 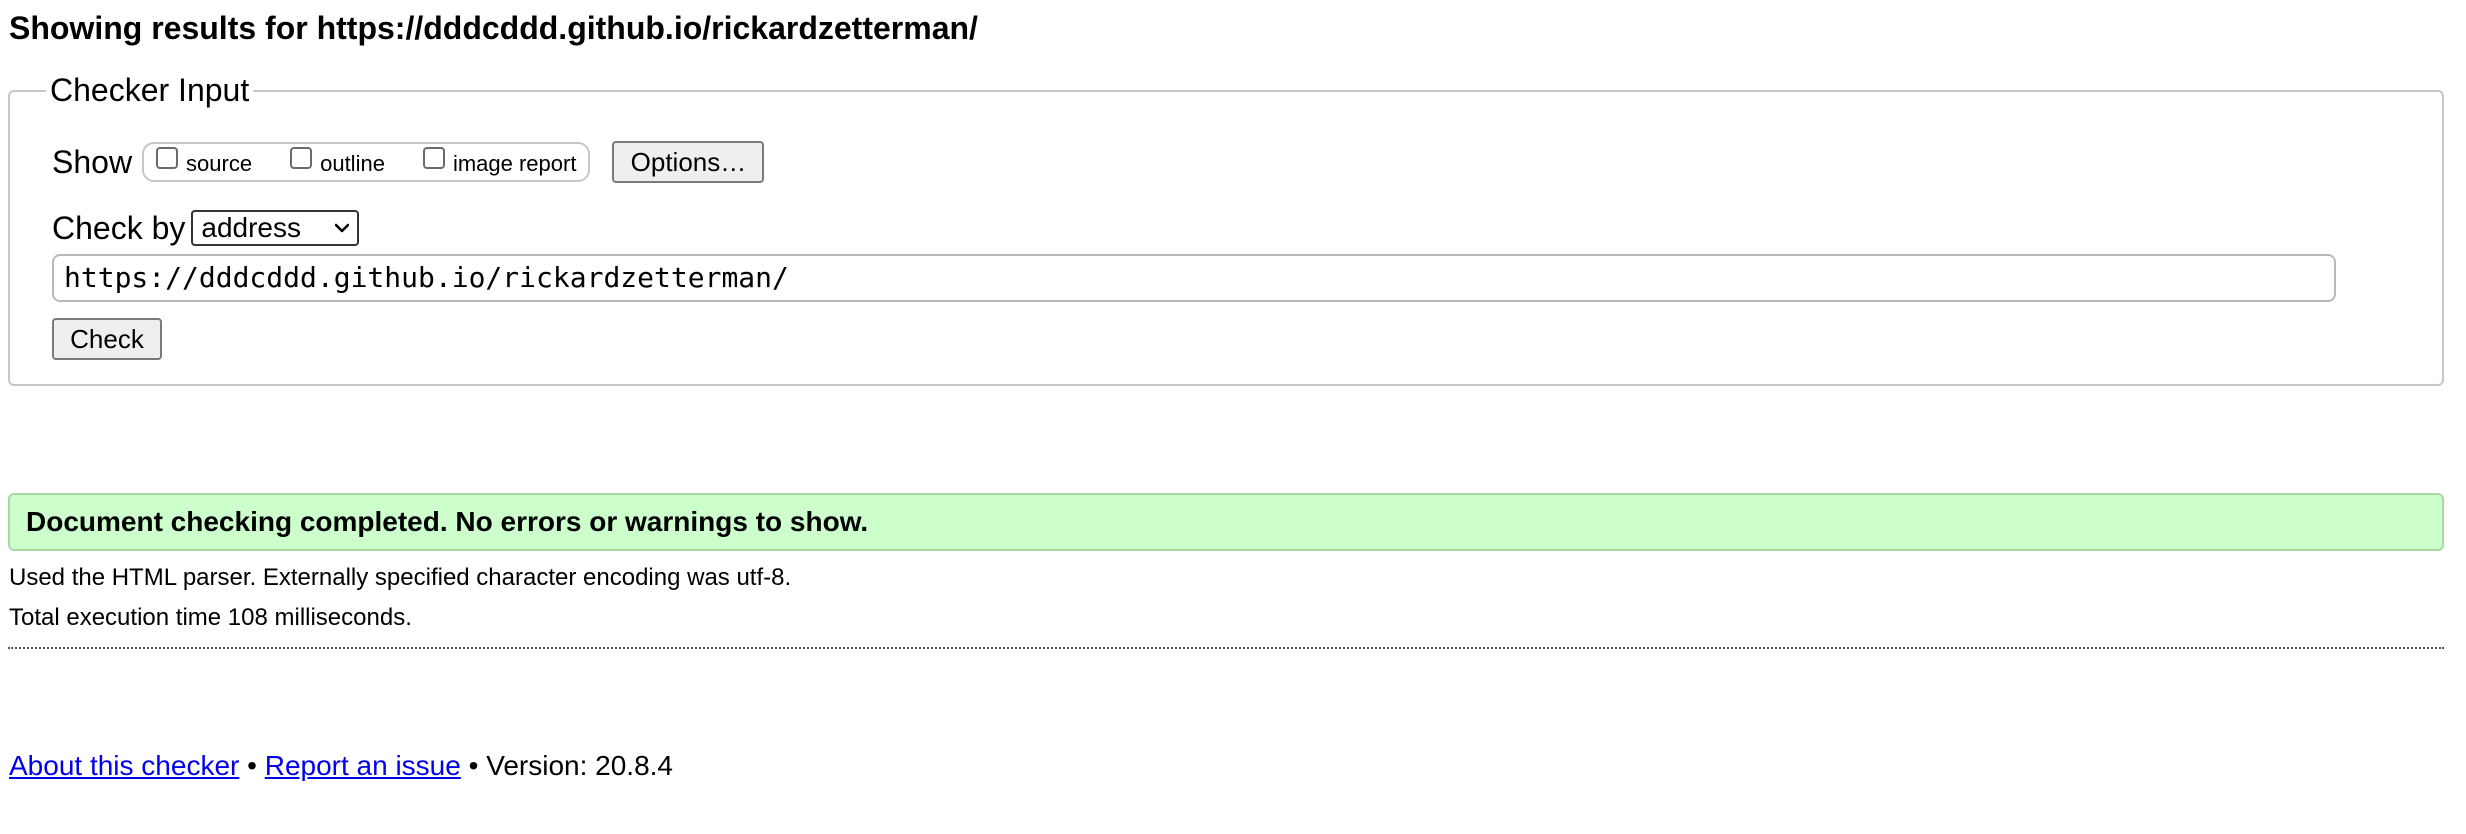 I want to click on image-report-checkbox-option: image report, so click(x=499, y=162).